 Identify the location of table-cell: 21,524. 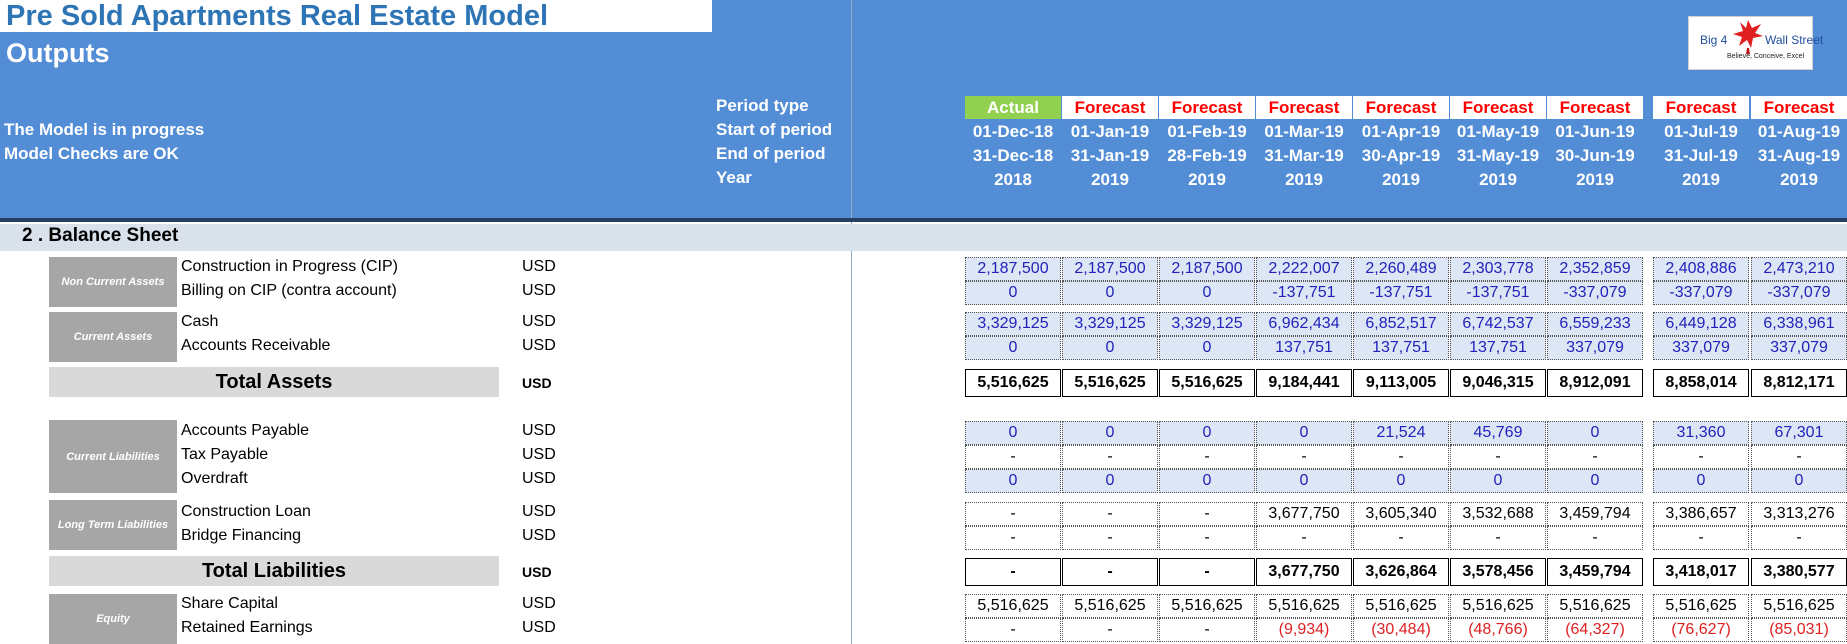
(1401, 433).